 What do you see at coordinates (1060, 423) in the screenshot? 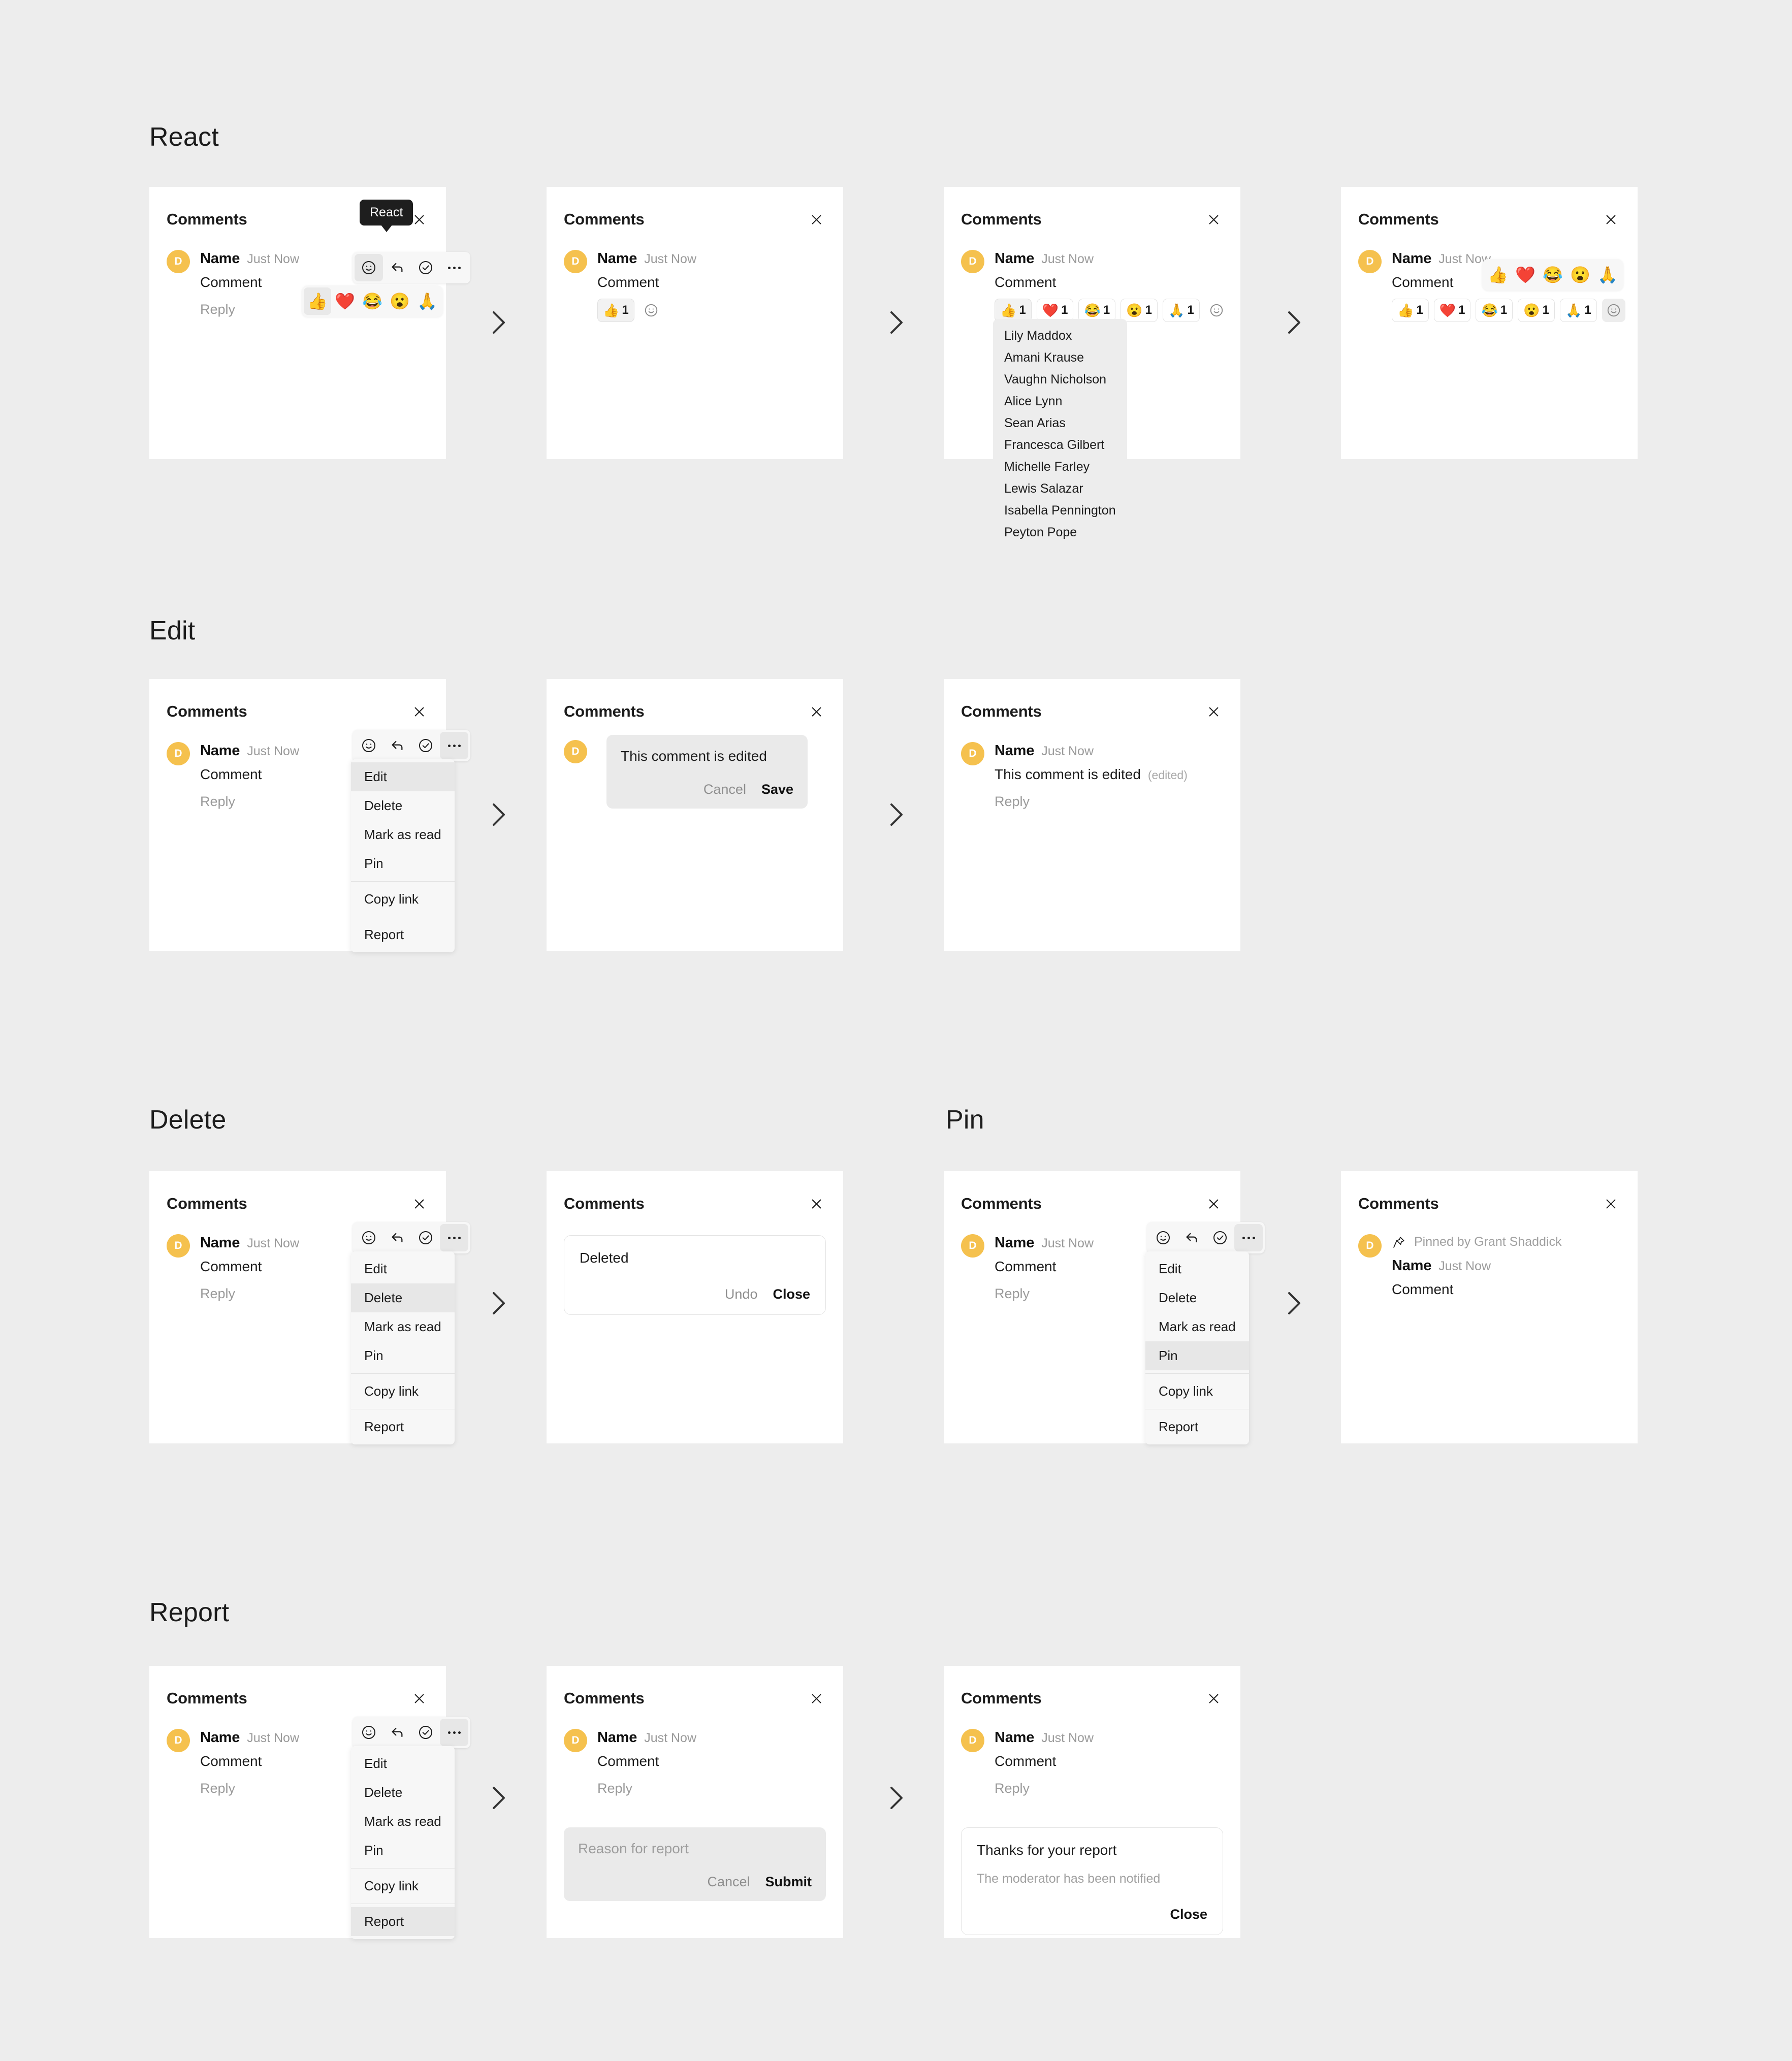
I see `list-item: Sean Arias` at bounding box center [1060, 423].